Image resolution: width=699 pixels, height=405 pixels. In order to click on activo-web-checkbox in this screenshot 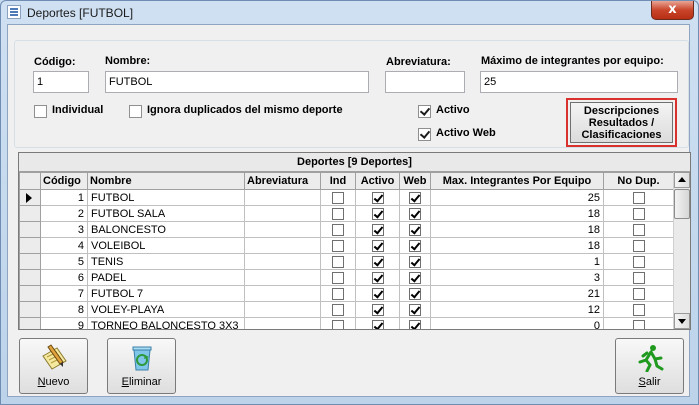, I will do `click(424, 134)`.